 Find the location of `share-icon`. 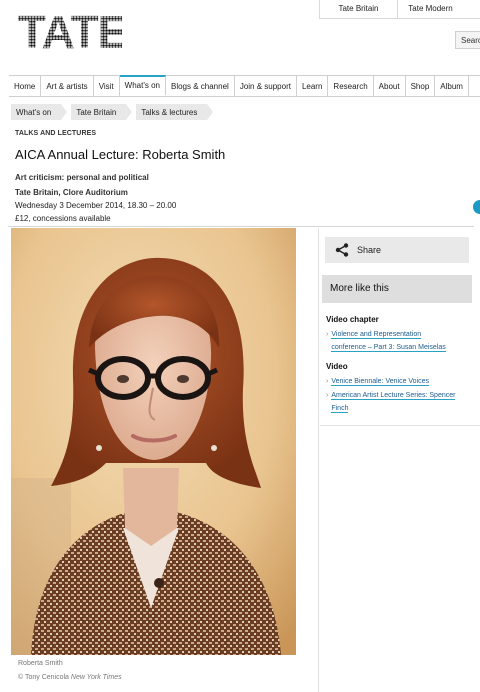

share-icon is located at coordinates (342, 250).